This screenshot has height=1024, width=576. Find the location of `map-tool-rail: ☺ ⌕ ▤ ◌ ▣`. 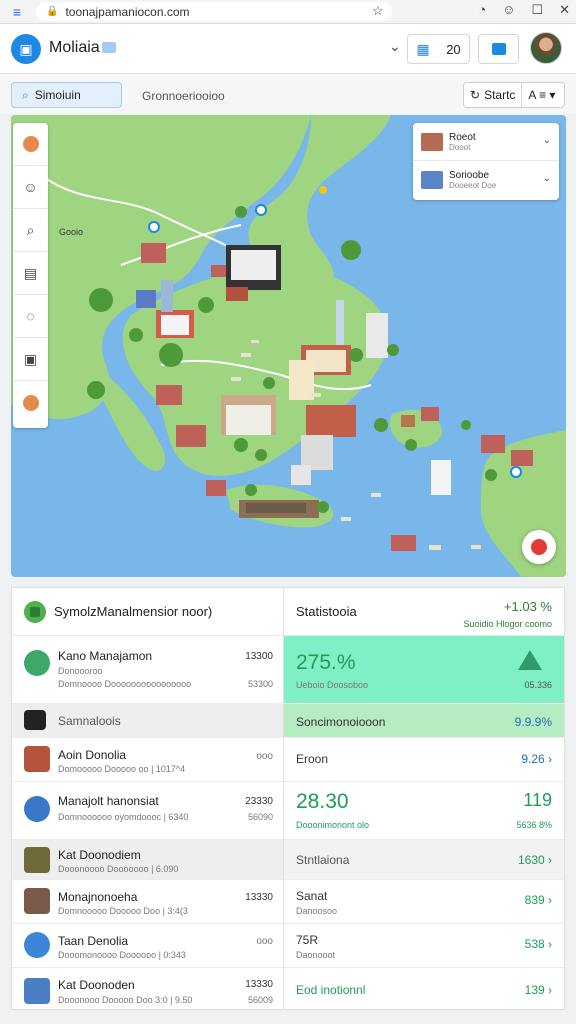

map-tool-rail: ☺ ⌕ ▤ ◌ ▣ is located at coordinates (30, 275).